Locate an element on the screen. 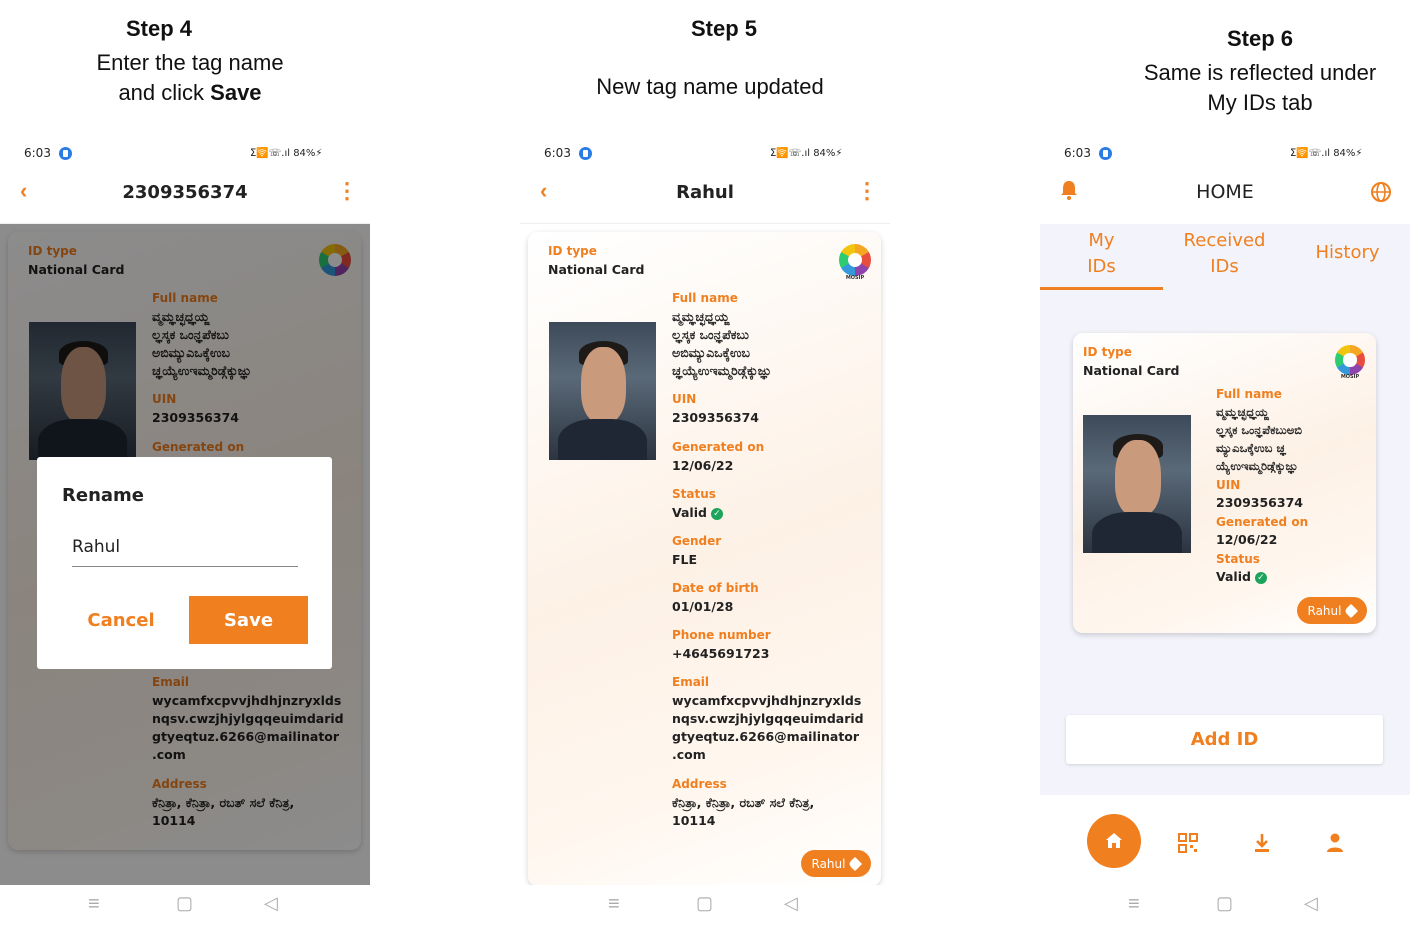 The height and width of the screenshot is (932, 1412). full-name-line-1: ವ್ಮಮ್ಞಚ್ಛಧ್ಞಯ್ಙ is located at coordinates (1242, 412).